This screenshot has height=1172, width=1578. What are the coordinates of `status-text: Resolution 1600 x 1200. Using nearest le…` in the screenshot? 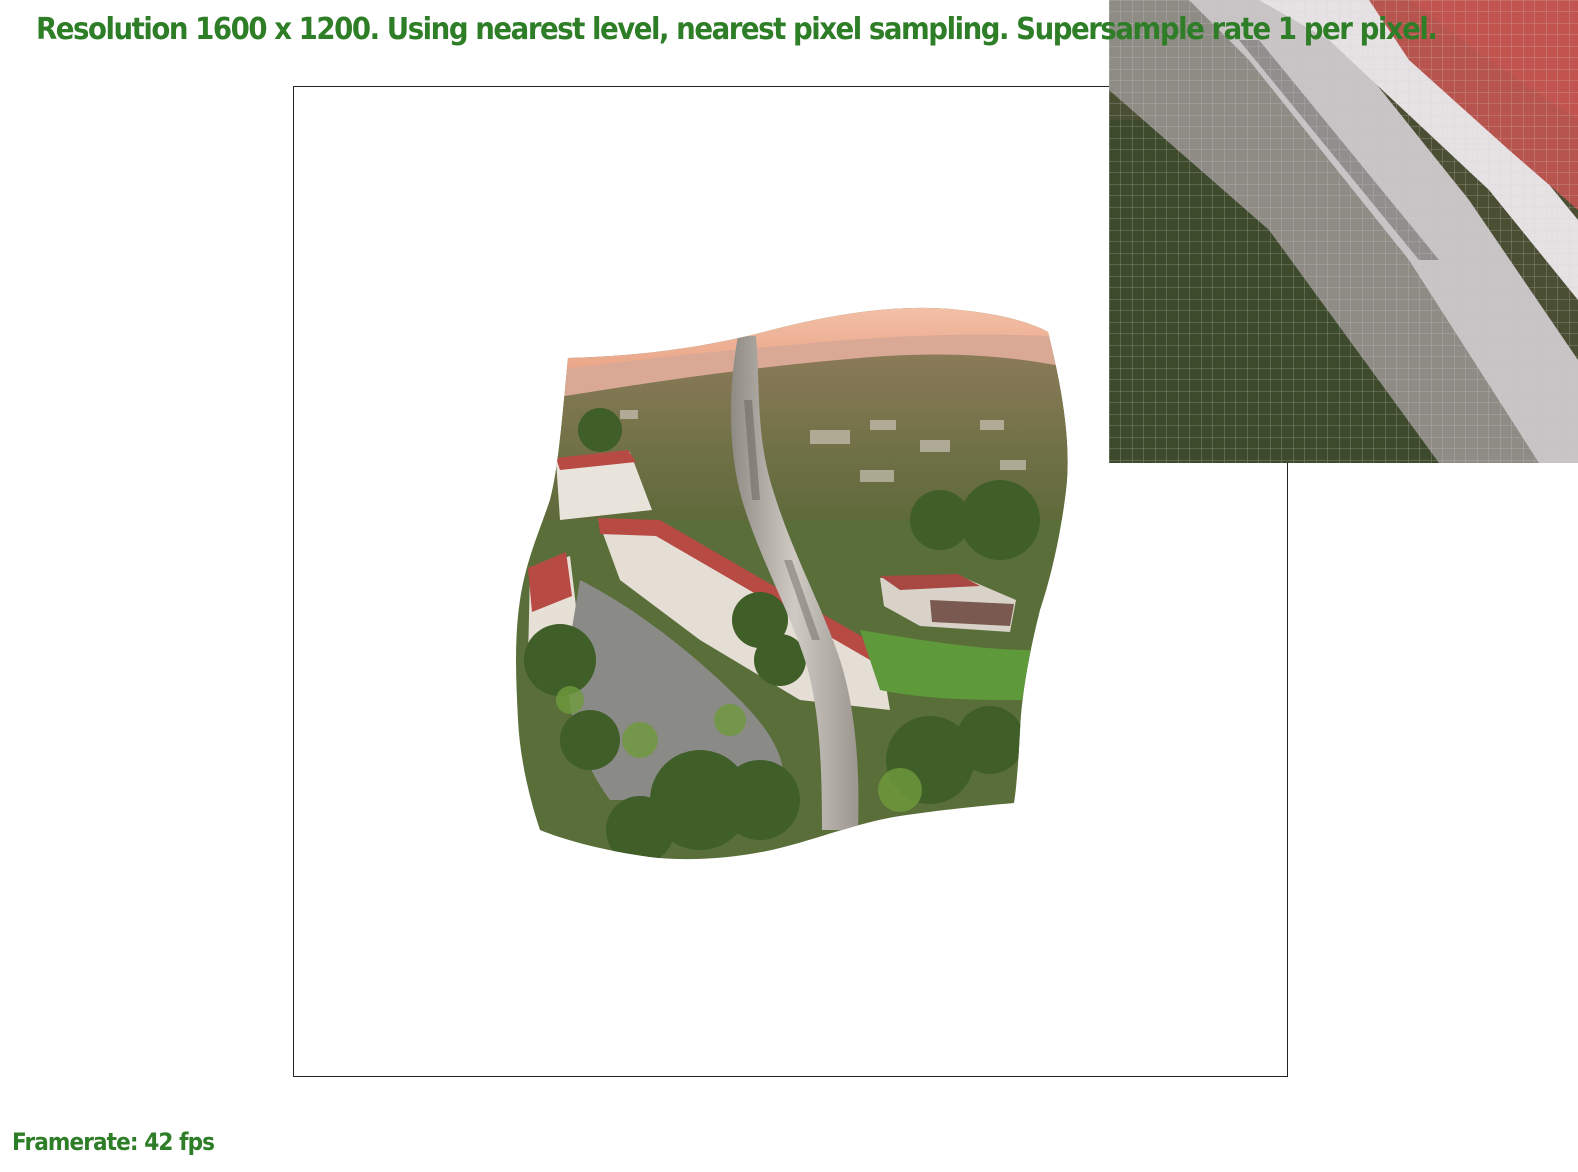 It's located at (737, 29).